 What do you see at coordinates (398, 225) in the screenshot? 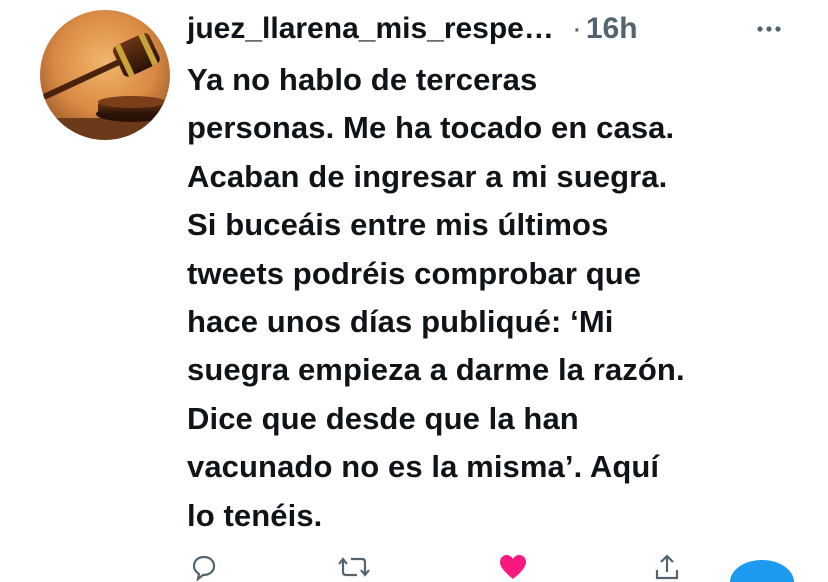
I see `tweet-body-line: Si buceáis entre mis últimos` at bounding box center [398, 225].